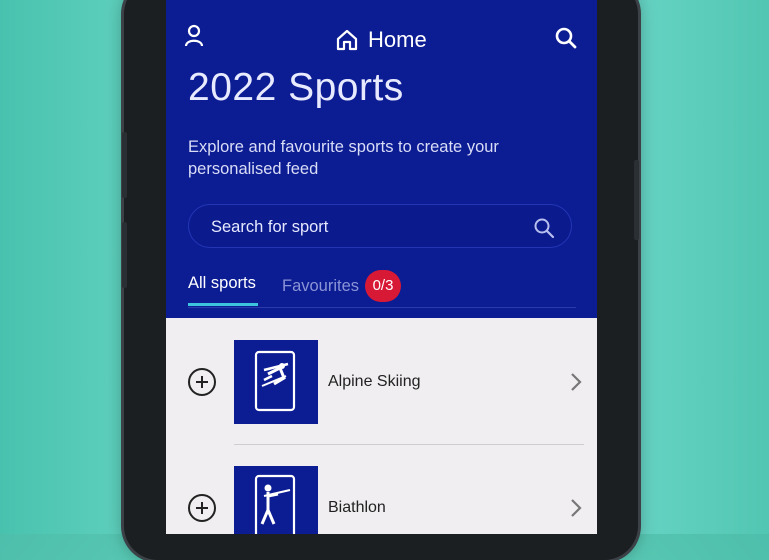 This screenshot has height=560, width=769. I want to click on biathlon-pictogram-icon, so click(275, 504).